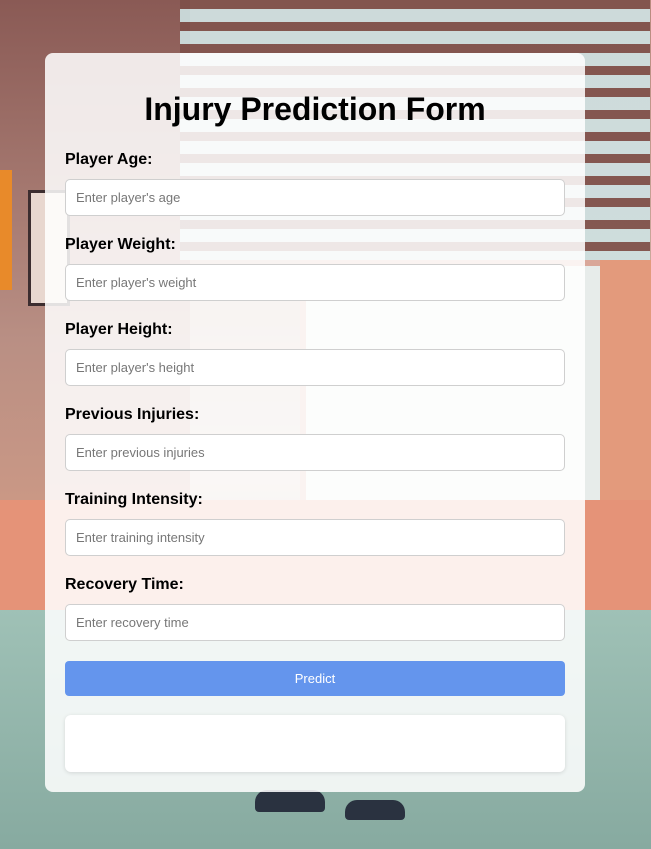 This screenshot has height=849, width=651. Describe the element at coordinates (132, 414) in the screenshot. I see `previous-injuries-label: Previous Injuries:` at that location.